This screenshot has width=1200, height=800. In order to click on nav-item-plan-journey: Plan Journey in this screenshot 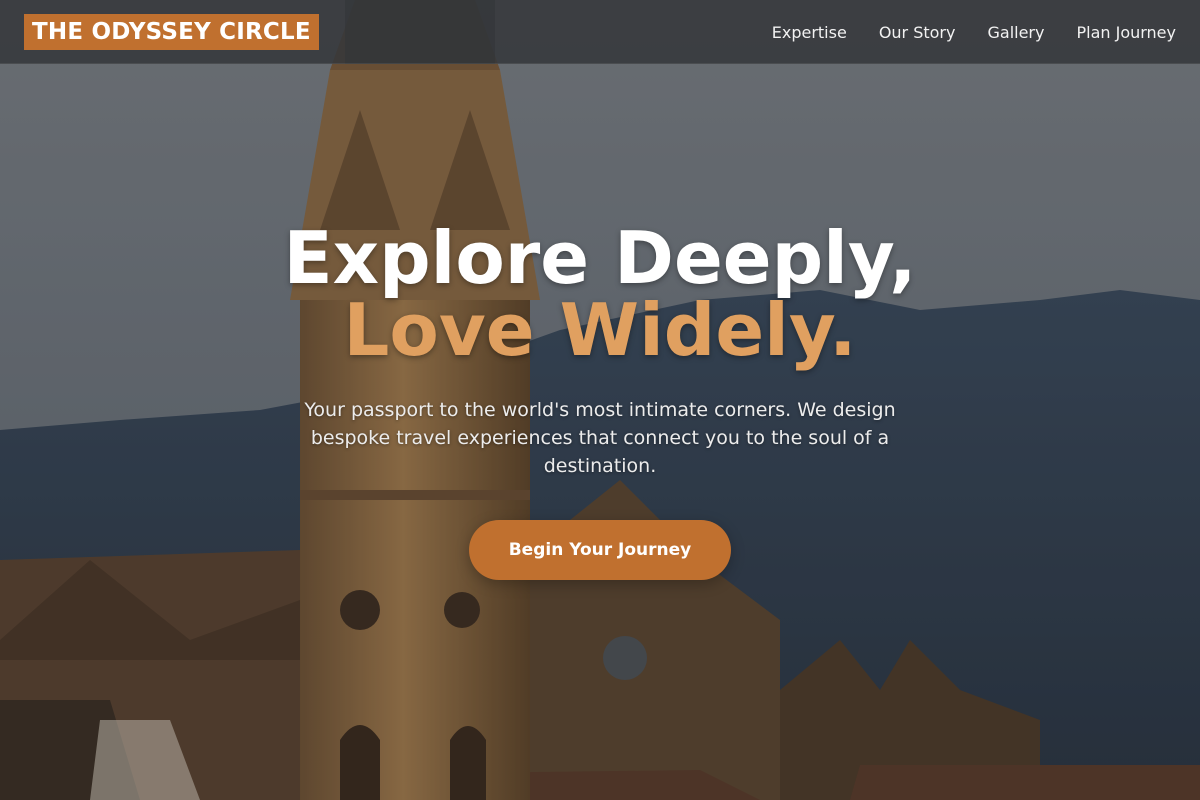, I will do `click(1126, 32)`.